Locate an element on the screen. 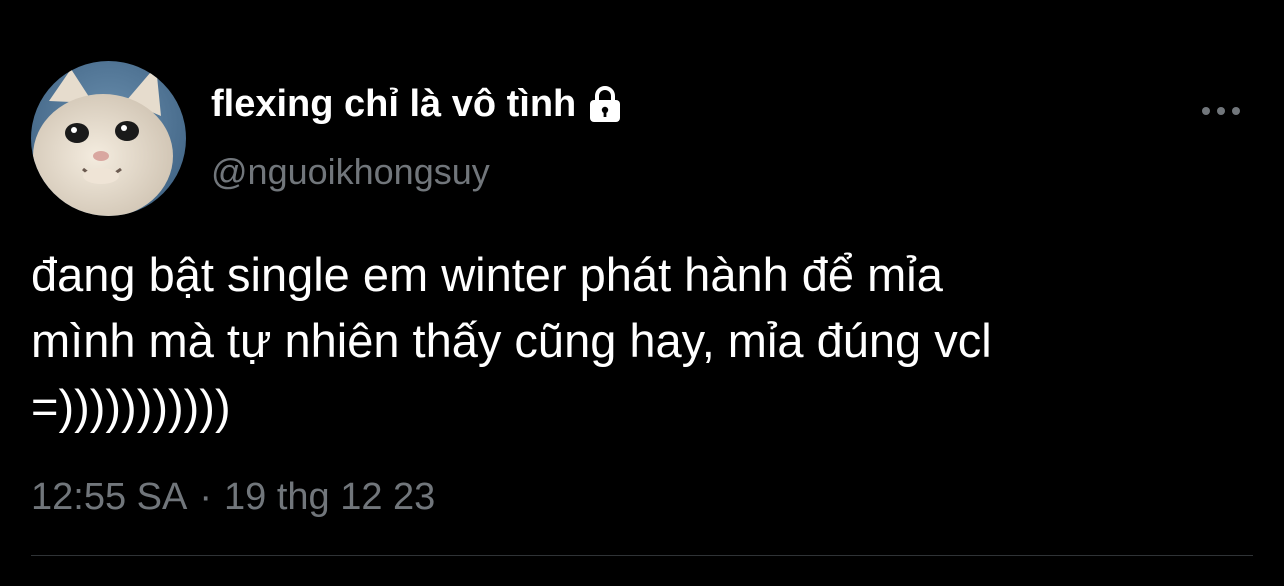  tweet-text-line: =))))))))))) is located at coordinates (131, 406).